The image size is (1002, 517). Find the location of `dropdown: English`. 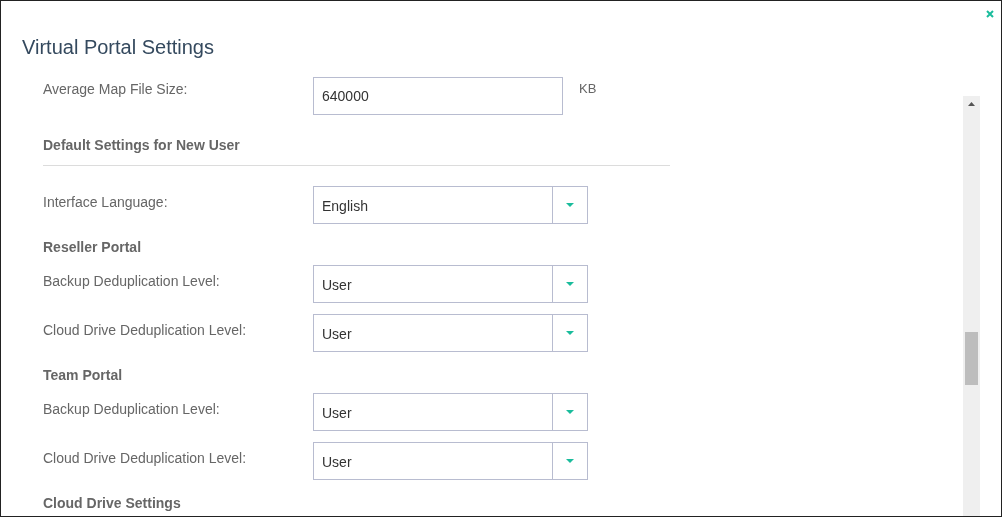

dropdown: English is located at coordinates (450, 205).